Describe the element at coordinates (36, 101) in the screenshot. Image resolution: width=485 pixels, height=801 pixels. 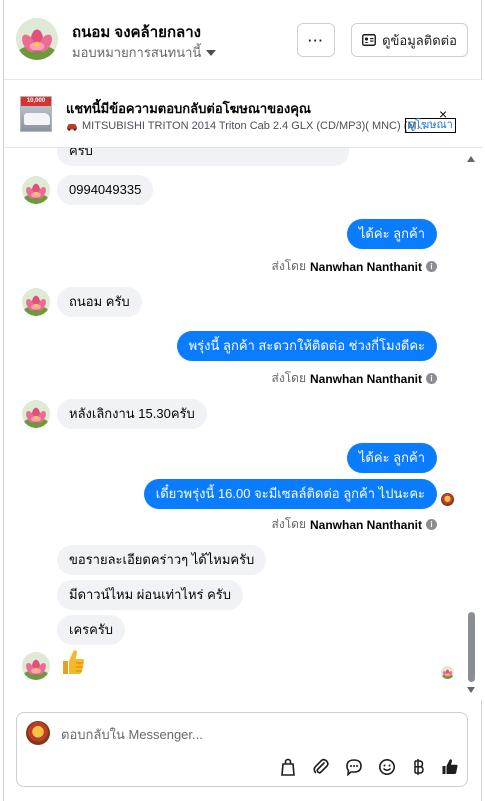
I see `ad-thumbnail-tag: 10,000` at that location.